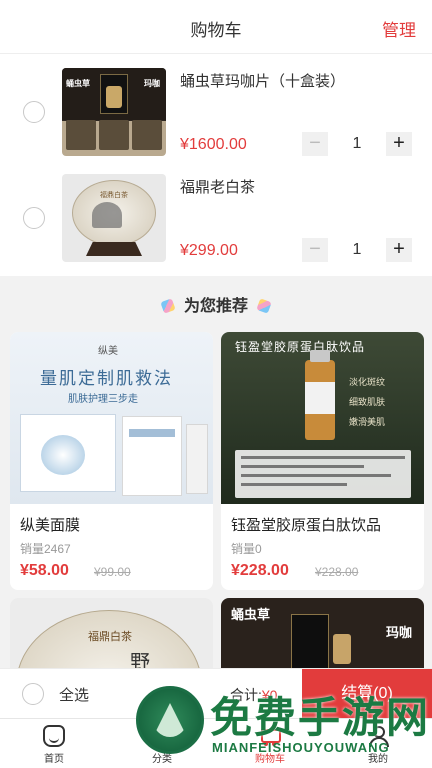 The width and height of the screenshot is (432, 768). I want to click on tree-illustration, so click(107, 215).